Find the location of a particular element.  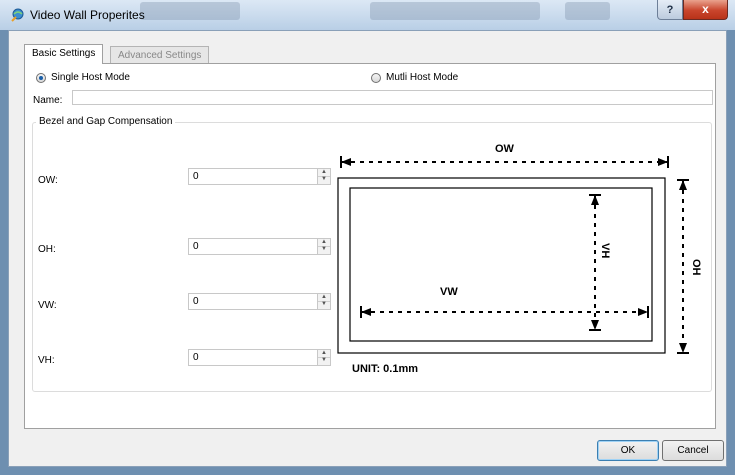

oh-spin-buttons: ▲ ▼ is located at coordinates (323, 246).